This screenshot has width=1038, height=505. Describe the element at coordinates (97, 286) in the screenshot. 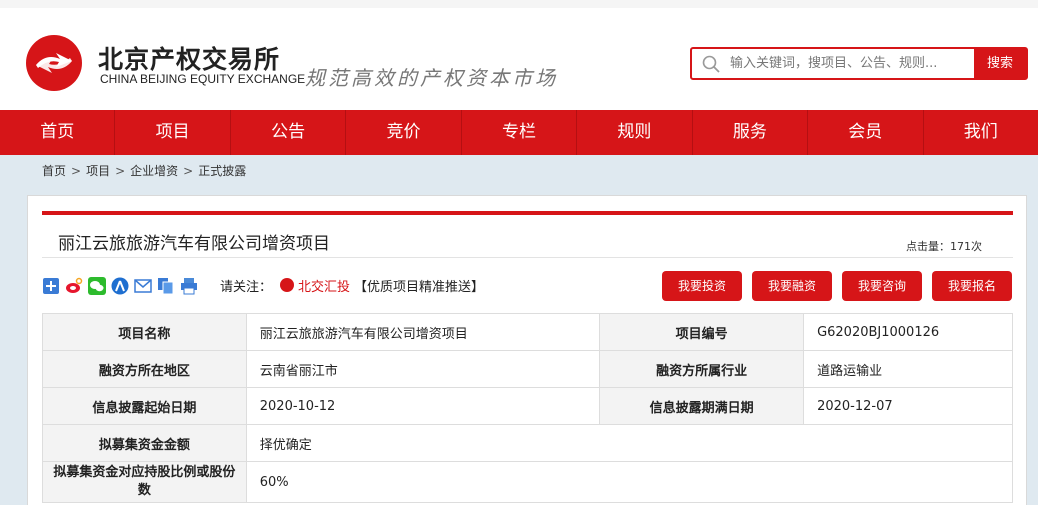

I see `wechat-icon` at that location.